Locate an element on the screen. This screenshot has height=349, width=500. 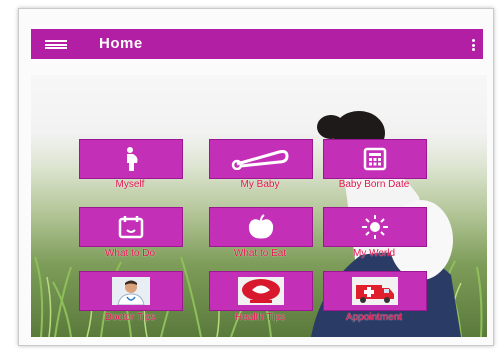
tile-what-to-eat-label: What to Eat is located at coordinates (260, 253).